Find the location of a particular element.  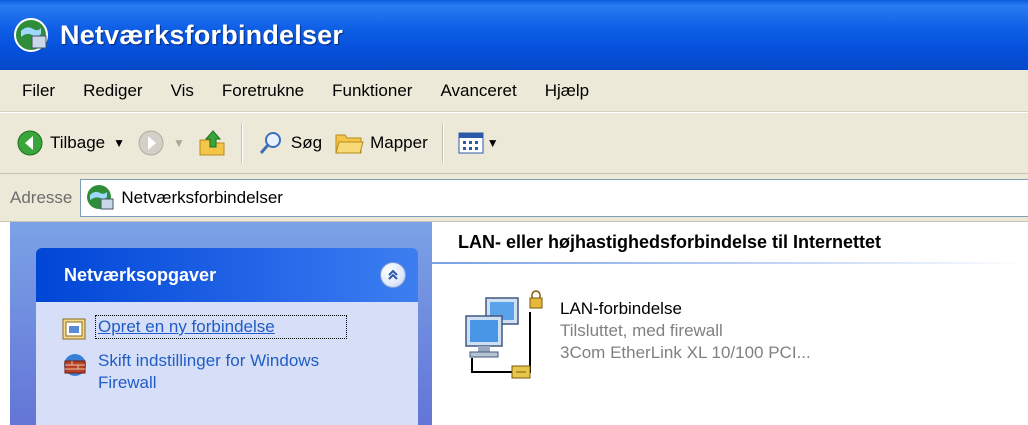

up-button is located at coordinates (212, 143).